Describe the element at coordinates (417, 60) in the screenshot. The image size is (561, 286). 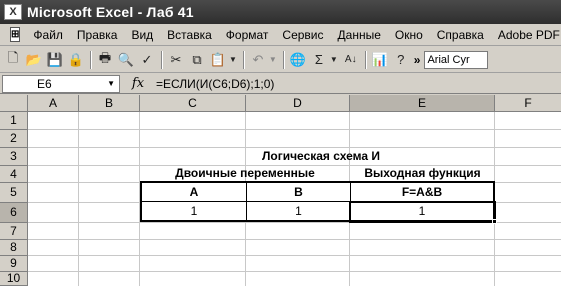
I see `toolbar-overflow-icon: »` at that location.